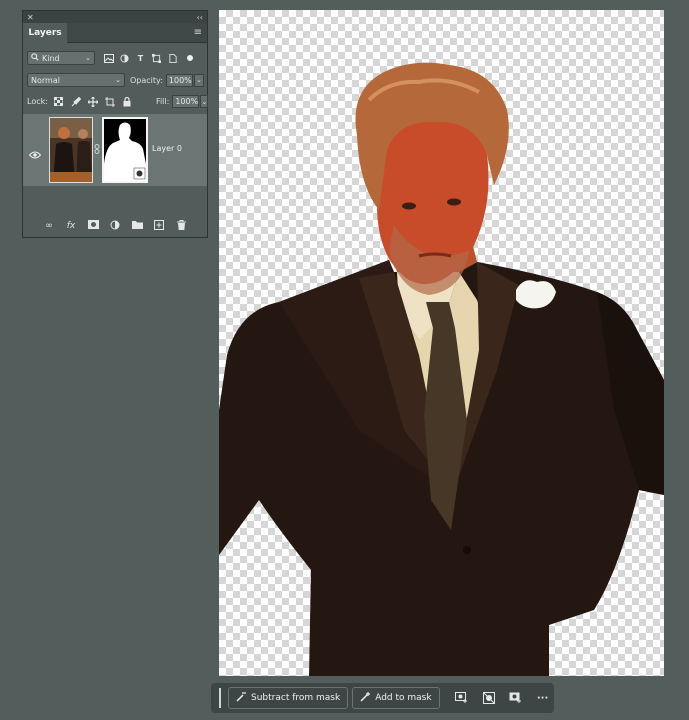 This screenshot has height=720, width=689. What do you see at coordinates (403, 698) in the screenshot?
I see `add-to-mask-label: Add to mask` at bounding box center [403, 698].